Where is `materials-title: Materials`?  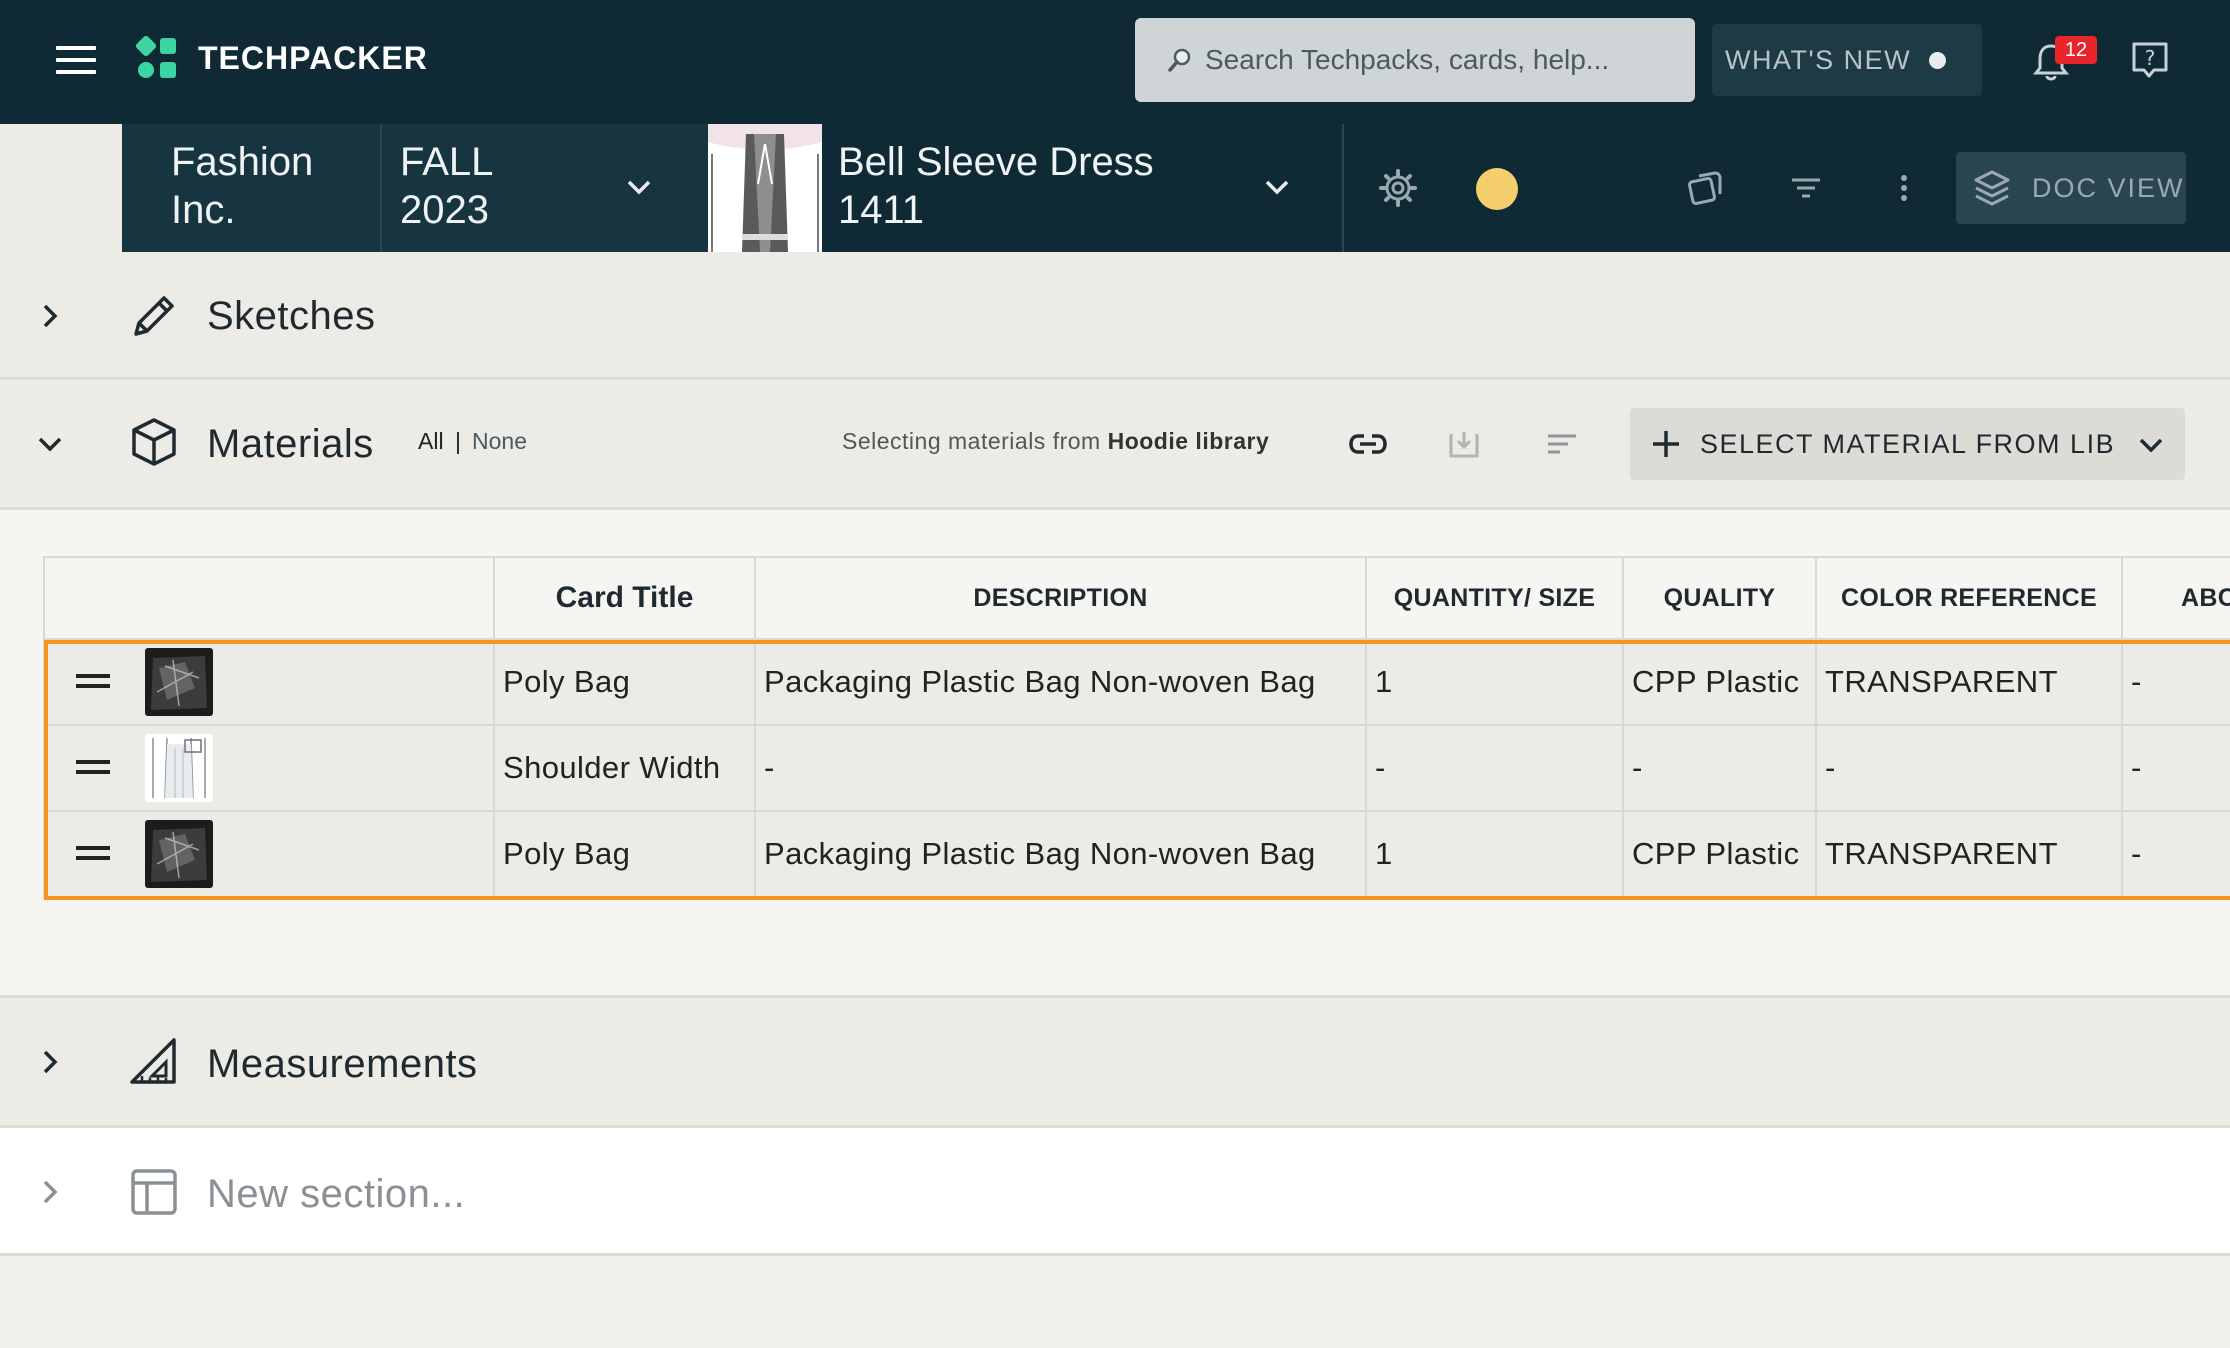
materials-title: Materials is located at coordinates (290, 444).